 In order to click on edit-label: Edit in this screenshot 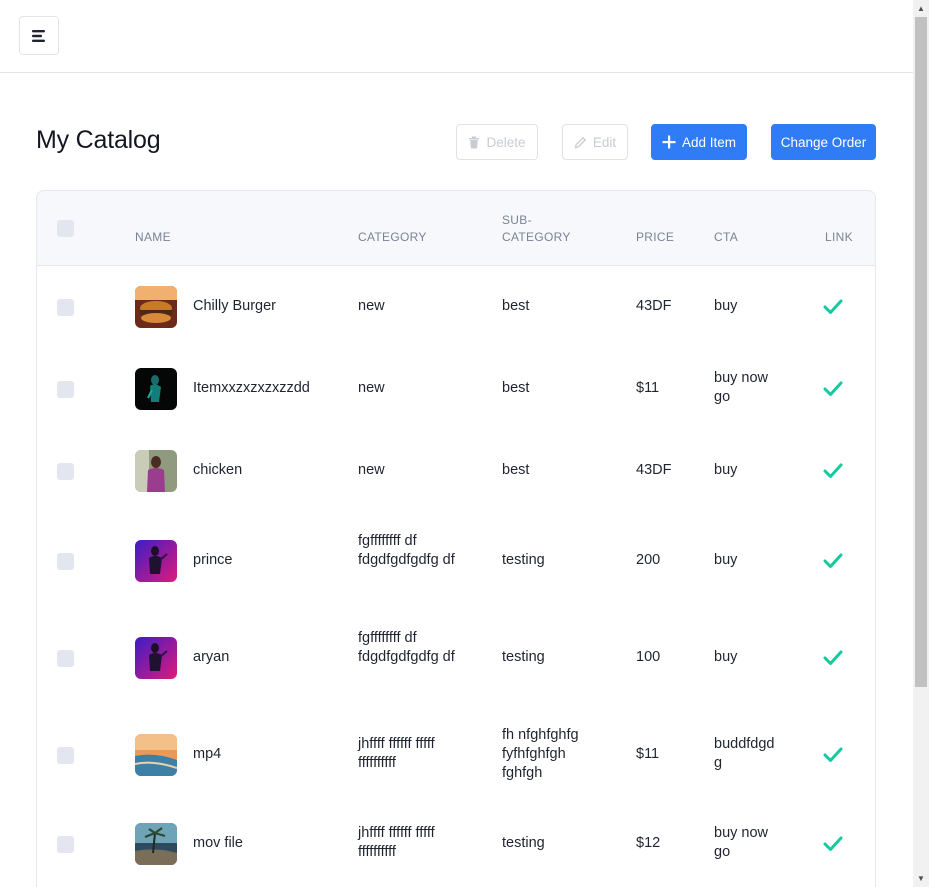, I will do `click(604, 142)`.